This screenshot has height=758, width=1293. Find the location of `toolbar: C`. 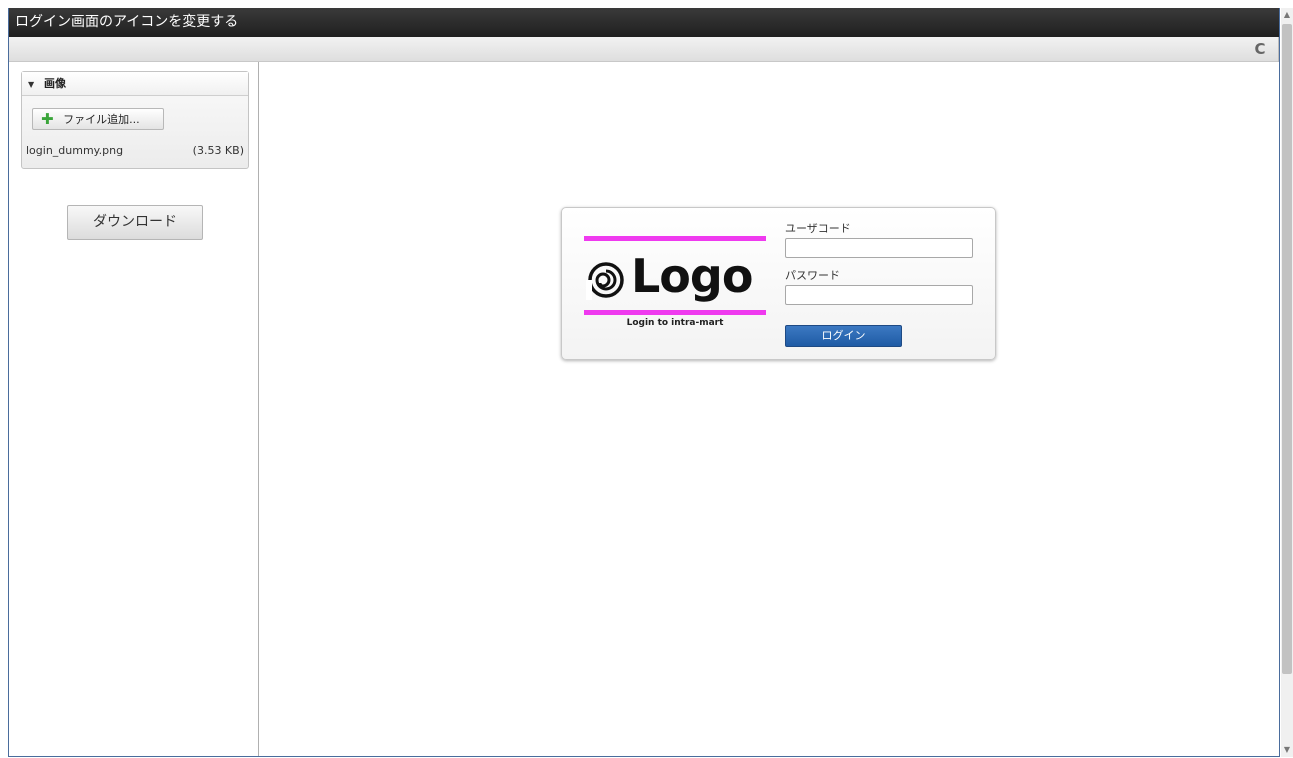

toolbar: C is located at coordinates (644, 49).